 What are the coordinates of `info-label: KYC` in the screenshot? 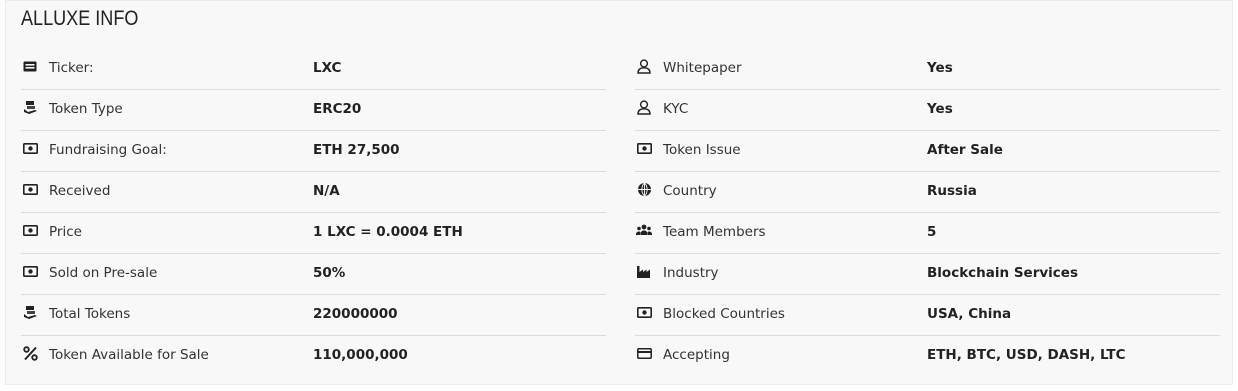 It's located at (676, 109).